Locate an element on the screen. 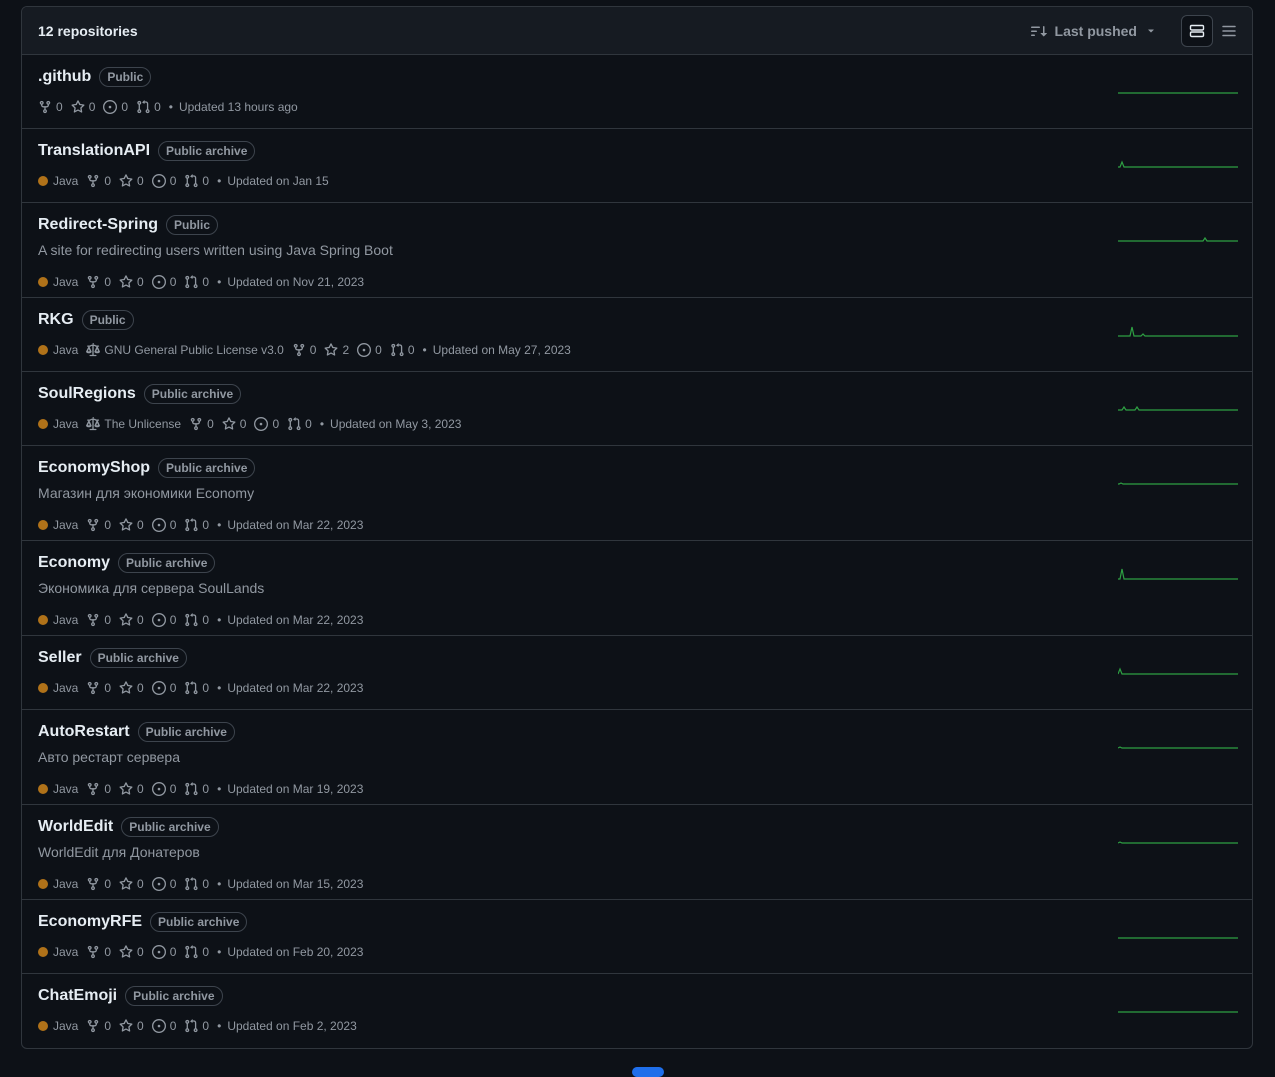  updated-time: Updated on May 3, 2023 is located at coordinates (396, 424).